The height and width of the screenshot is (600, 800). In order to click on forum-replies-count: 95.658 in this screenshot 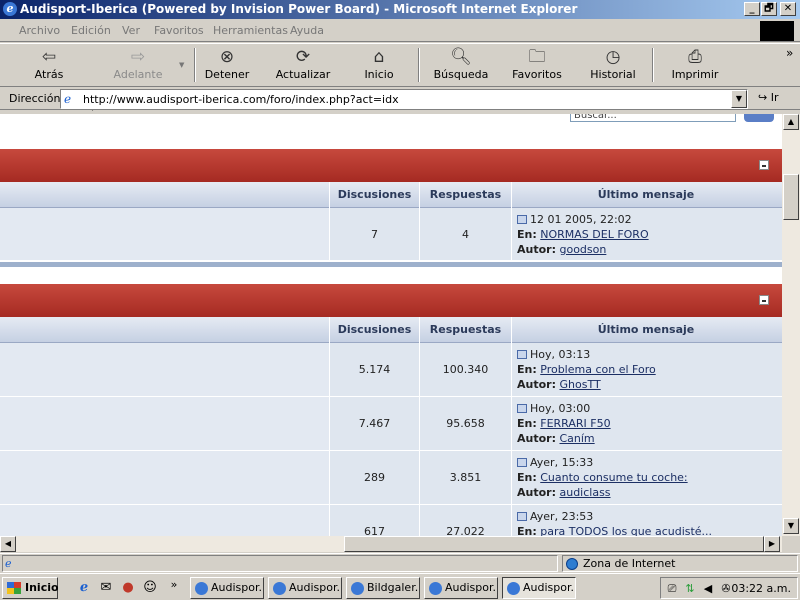, I will do `click(466, 423)`.